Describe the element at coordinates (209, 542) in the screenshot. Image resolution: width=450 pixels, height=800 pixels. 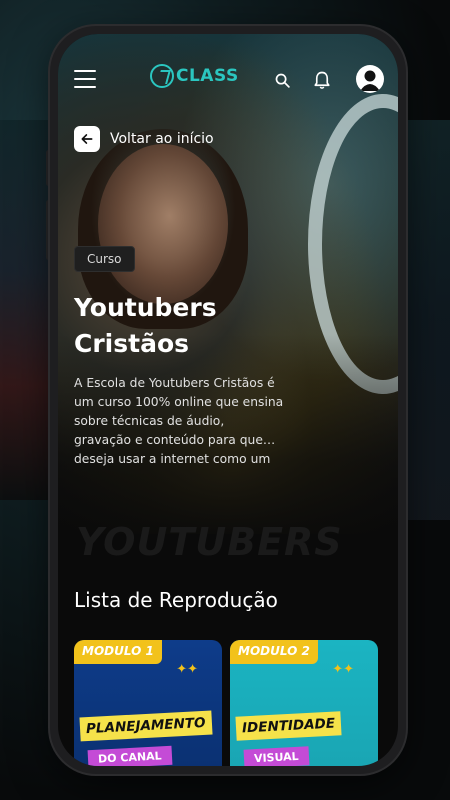
I see `course-watermark: YOUTUBERS` at that location.